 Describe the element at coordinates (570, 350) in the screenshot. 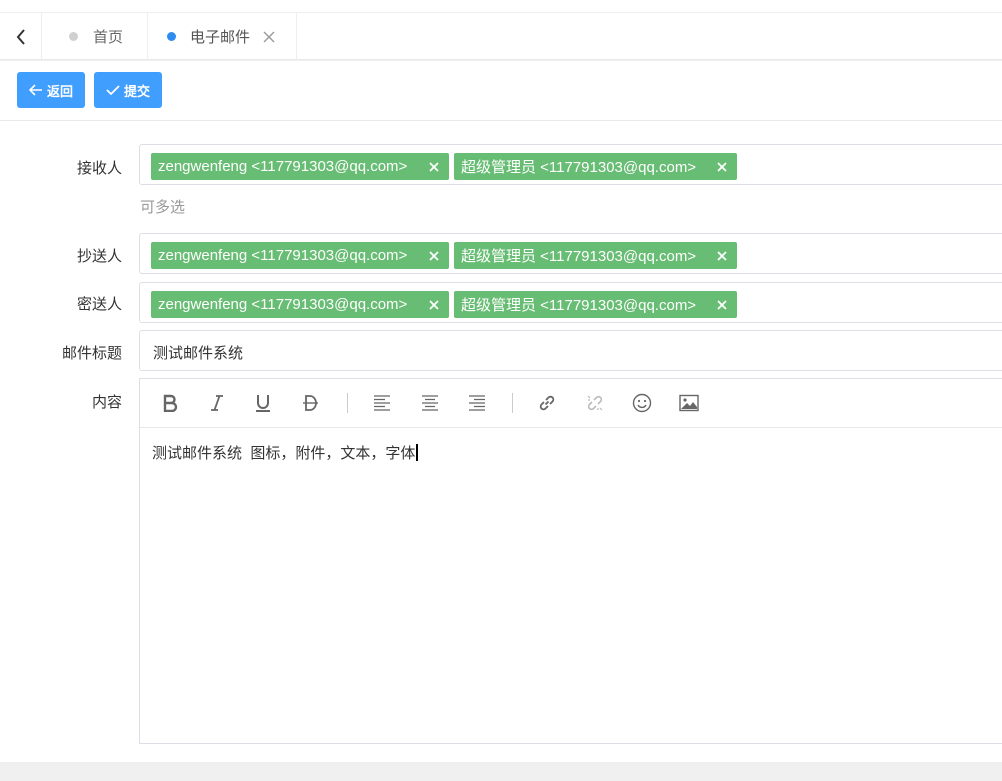

I see `subject-input: 测试邮件系统` at that location.